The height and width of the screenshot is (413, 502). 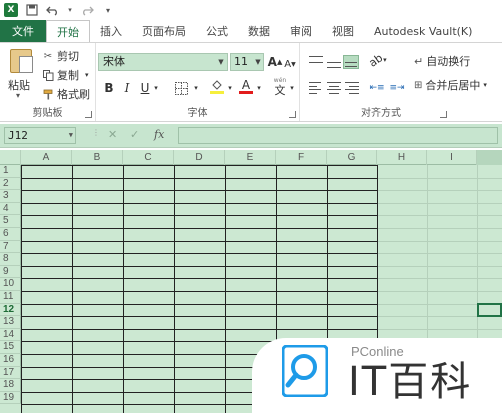 I want to click on column-header-j, so click(x=489, y=157).